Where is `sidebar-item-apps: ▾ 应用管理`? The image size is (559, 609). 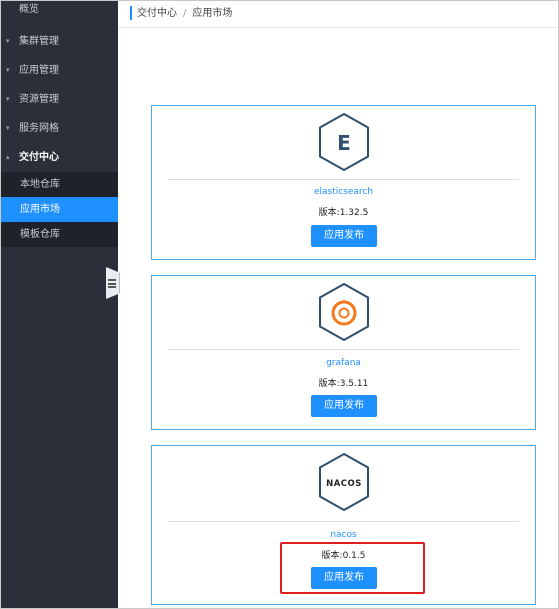
sidebar-item-apps: ▾ 应用管理 is located at coordinates (59, 70).